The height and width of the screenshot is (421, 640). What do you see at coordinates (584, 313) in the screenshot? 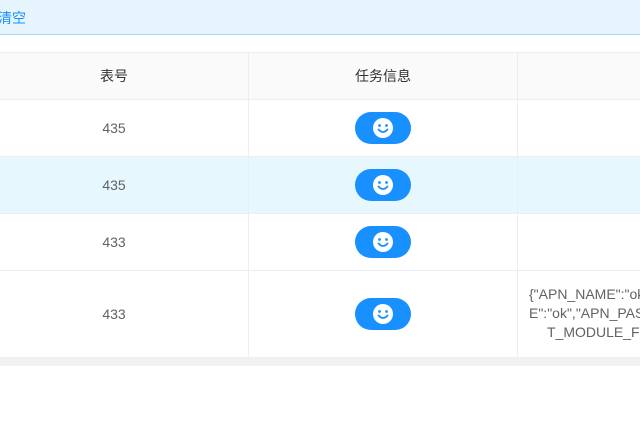
I see `params-line: E":"ok","APN_PAS` at bounding box center [584, 313].